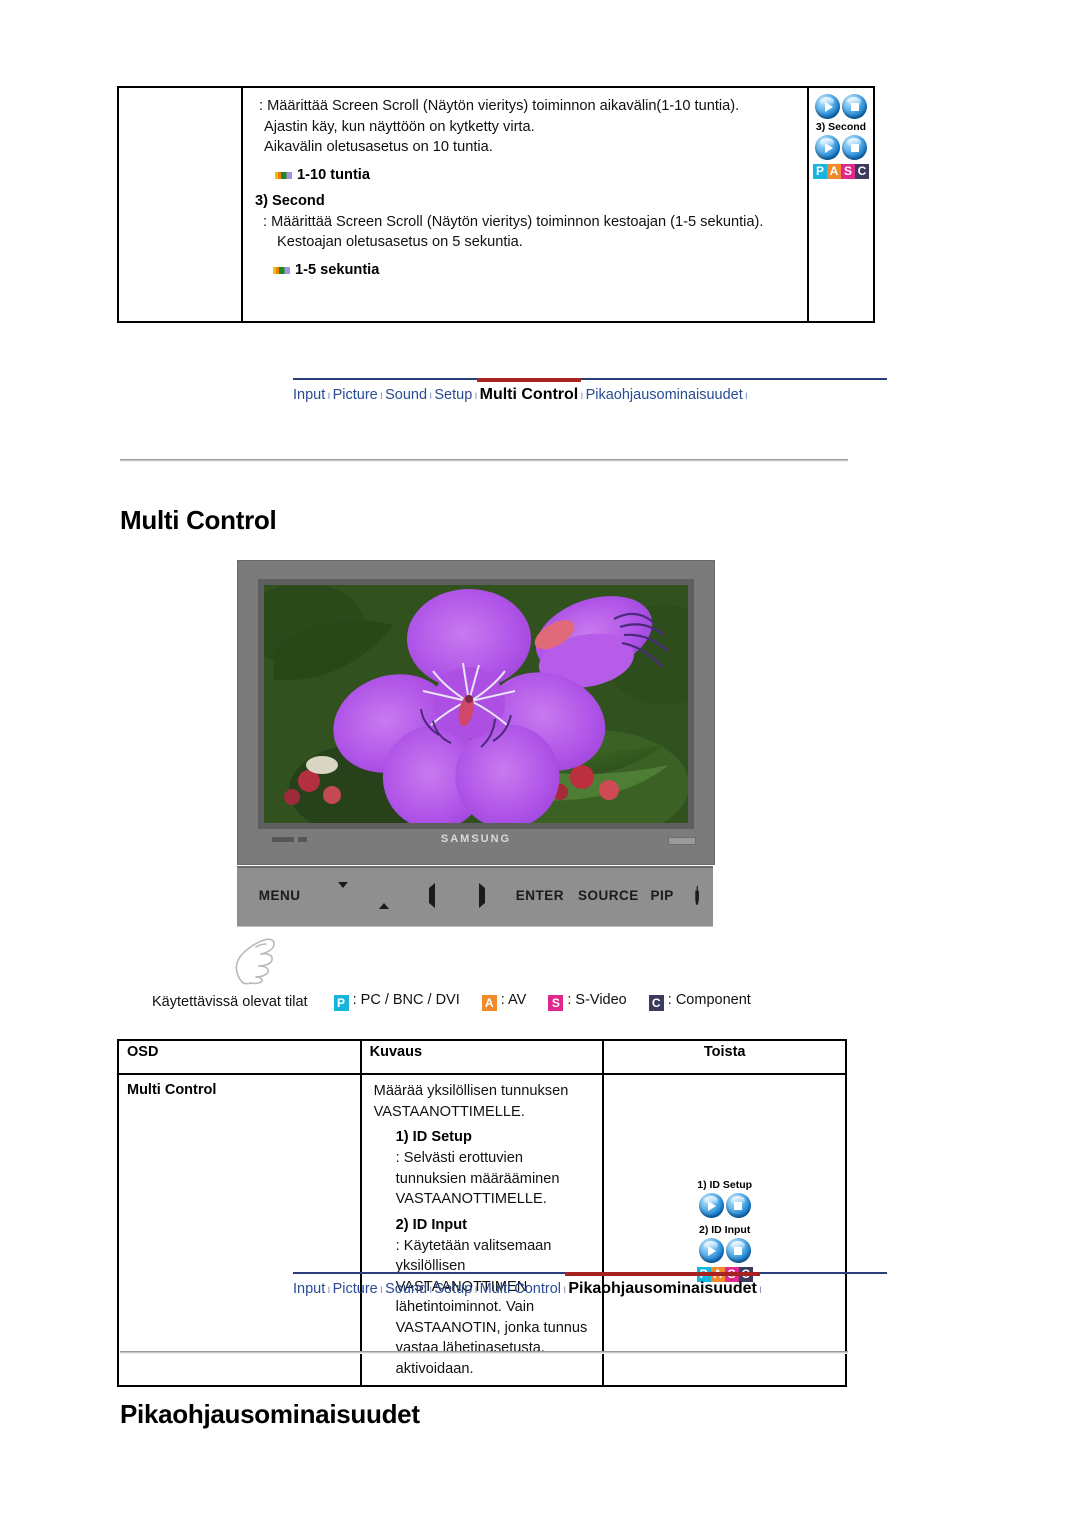  Describe the element at coordinates (841, 204) in the screenshot. I see `repeat-cell: 3) Second P A S C` at that location.